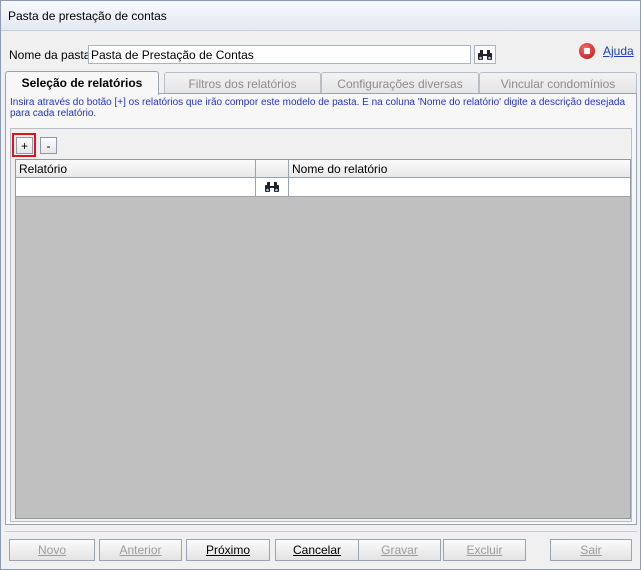 This screenshot has height=570, width=641. Describe the element at coordinates (587, 51) in the screenshot. I see `help-record-icon` at that location.